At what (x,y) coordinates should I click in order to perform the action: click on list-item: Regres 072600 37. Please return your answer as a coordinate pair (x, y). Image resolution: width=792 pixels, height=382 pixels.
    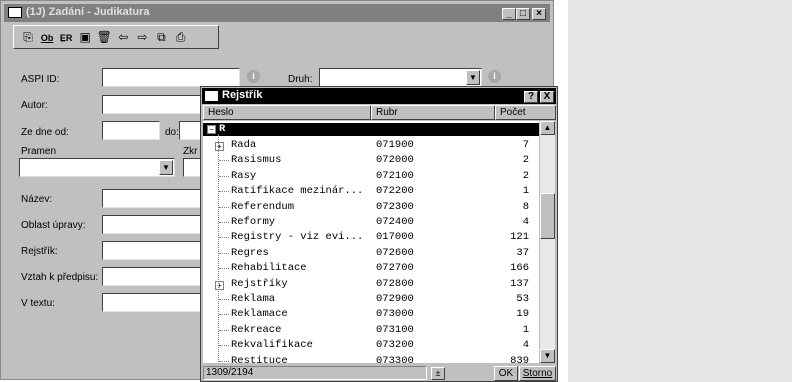
    Looking at the image, I should click on (371, 253).